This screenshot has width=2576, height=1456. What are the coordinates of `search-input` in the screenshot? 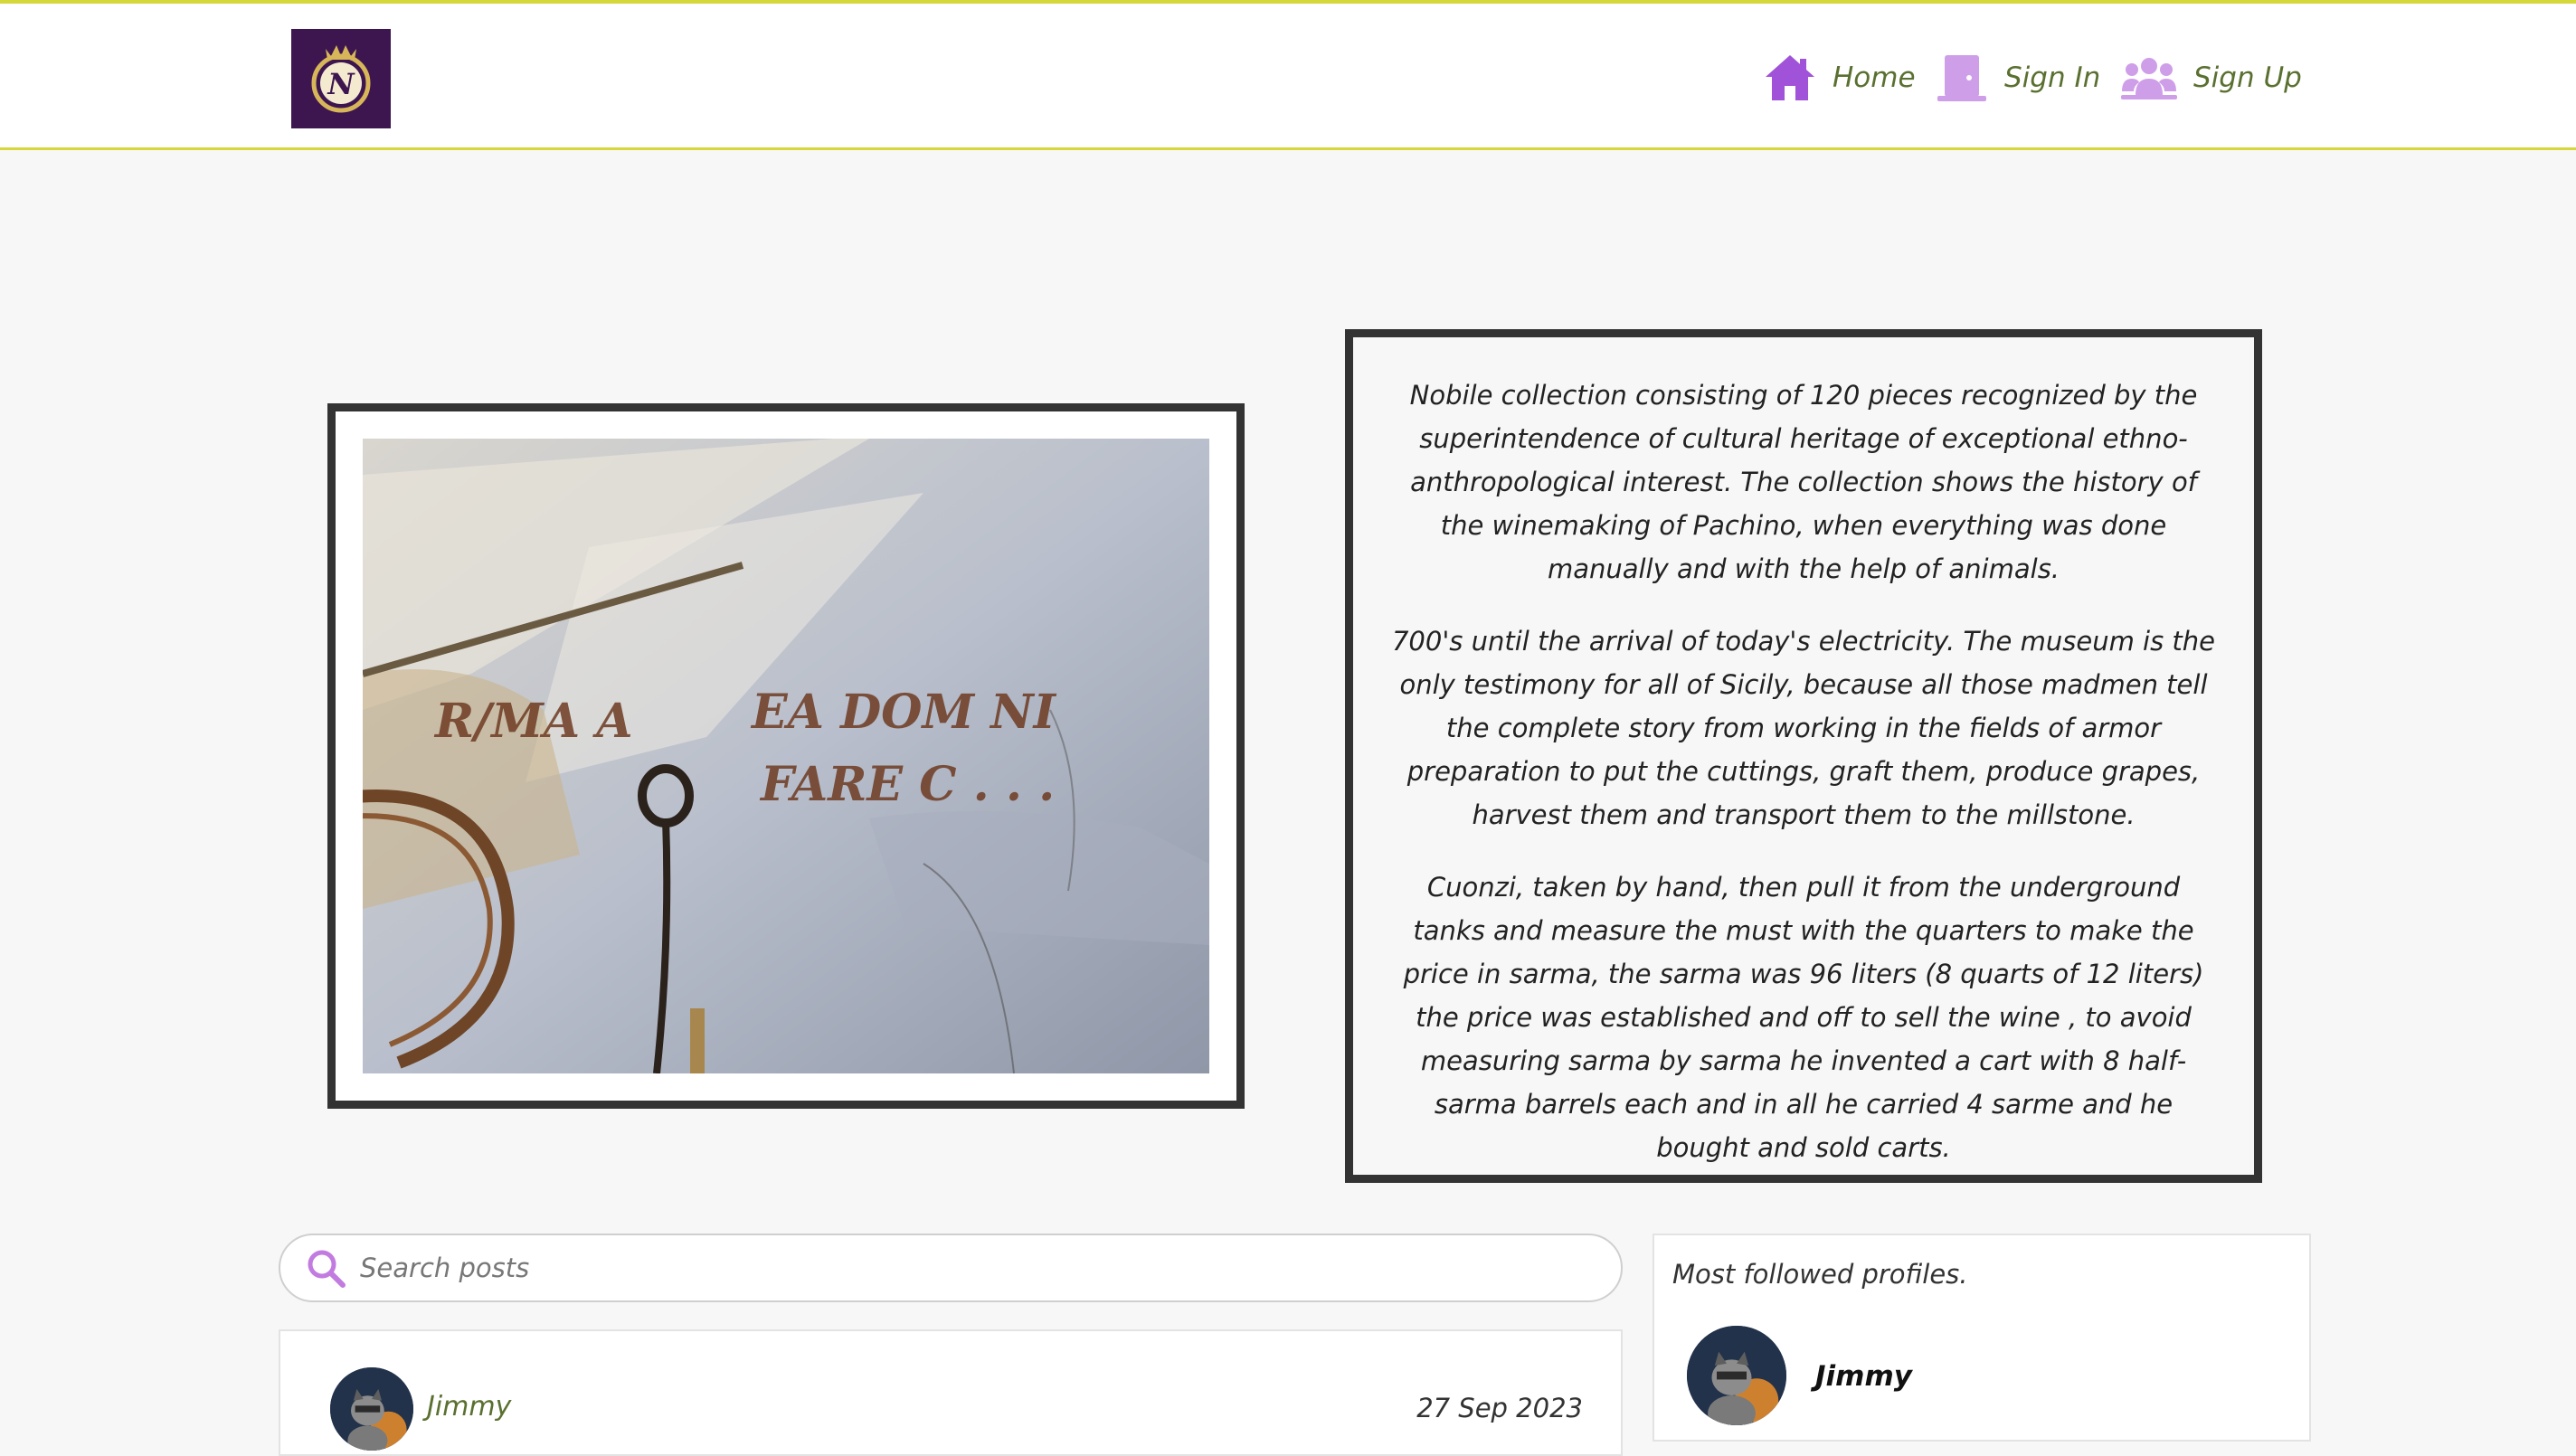 It's located at (948, 1268).